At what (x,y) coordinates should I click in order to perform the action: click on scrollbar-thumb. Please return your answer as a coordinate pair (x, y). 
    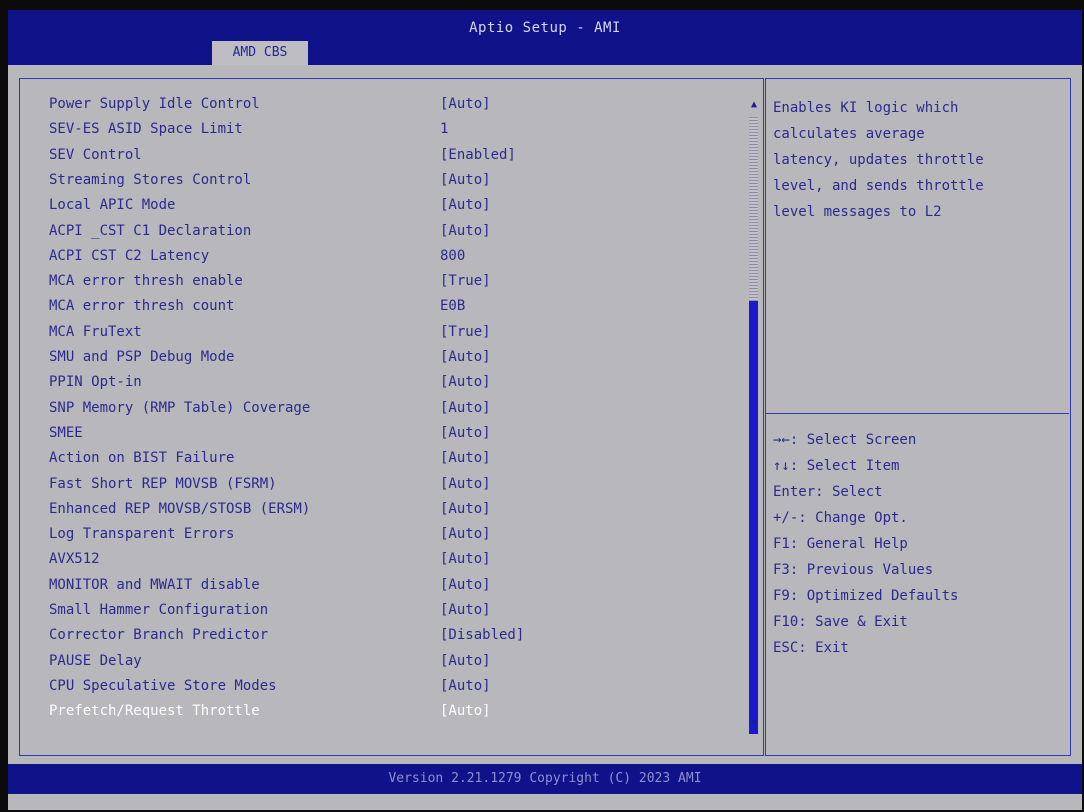
    Looking at the image, I should click on (753, 517).